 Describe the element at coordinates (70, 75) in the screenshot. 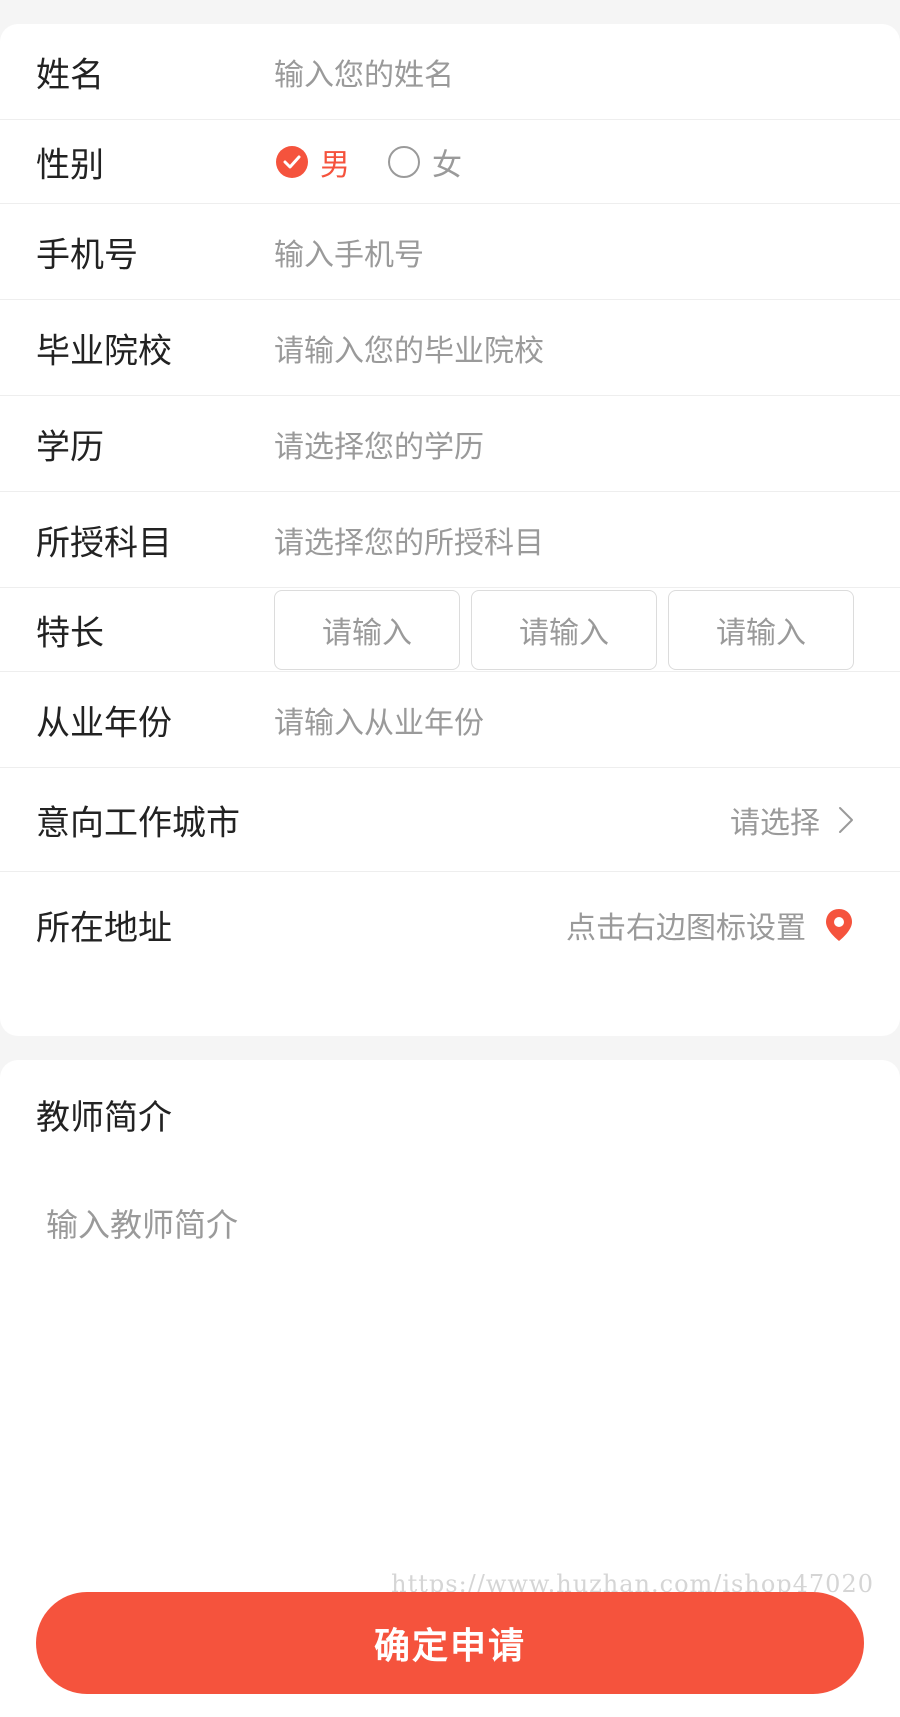

I see `name-label: 姓名` at that location.